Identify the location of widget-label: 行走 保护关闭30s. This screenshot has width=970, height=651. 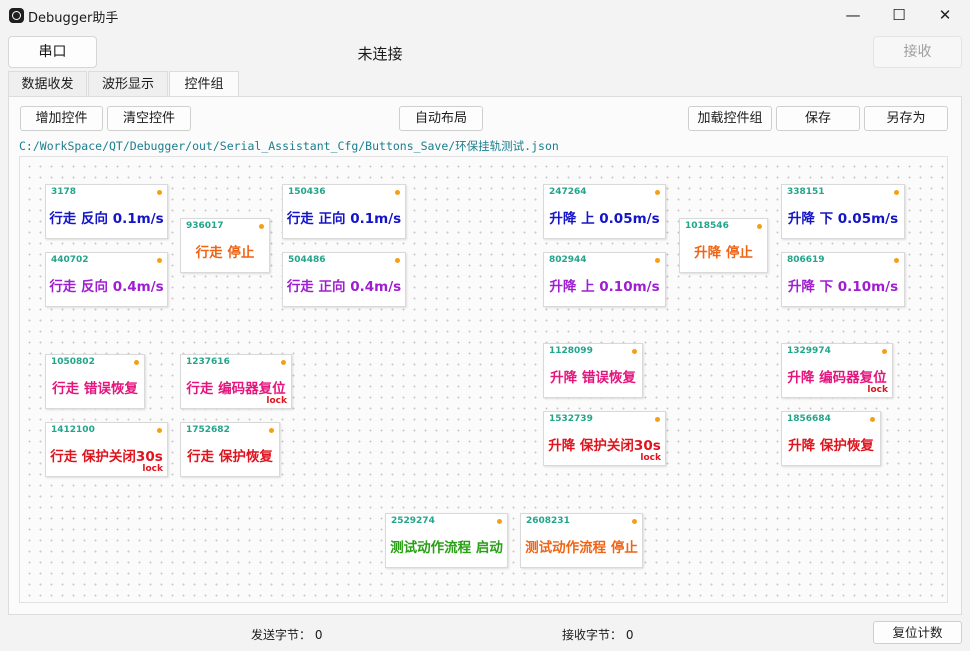
(106, 457).